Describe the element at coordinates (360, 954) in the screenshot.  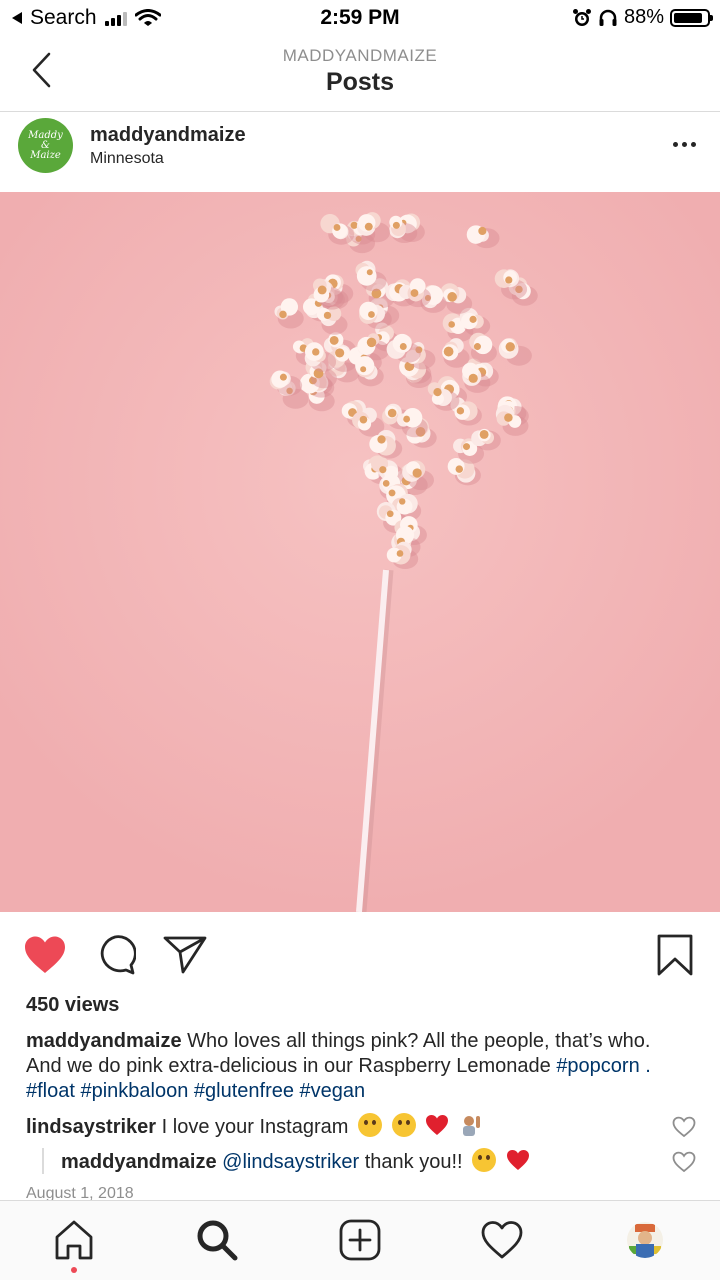
I see `action-bar` at that location.